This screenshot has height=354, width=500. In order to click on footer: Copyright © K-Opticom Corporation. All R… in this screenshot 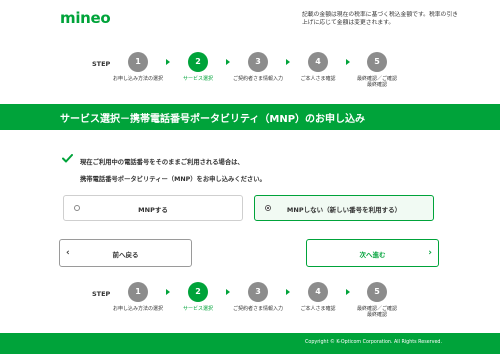, I will do `click(250, 343)`.